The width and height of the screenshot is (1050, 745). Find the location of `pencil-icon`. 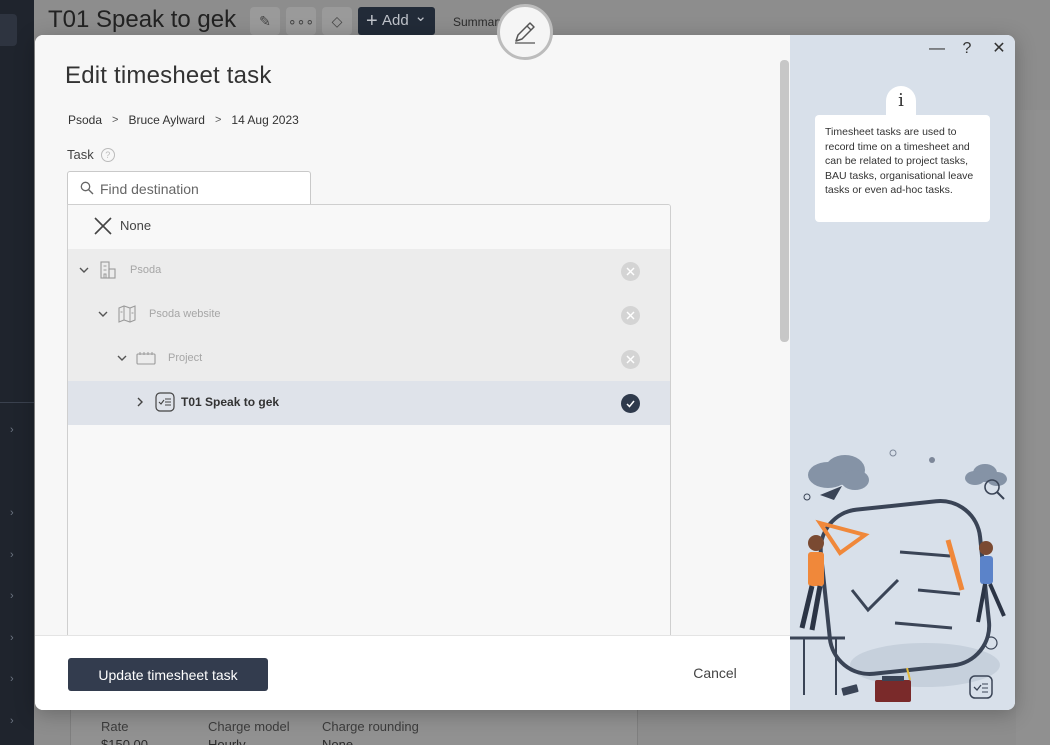

pencil-icon is located at coordinates (525, 33).